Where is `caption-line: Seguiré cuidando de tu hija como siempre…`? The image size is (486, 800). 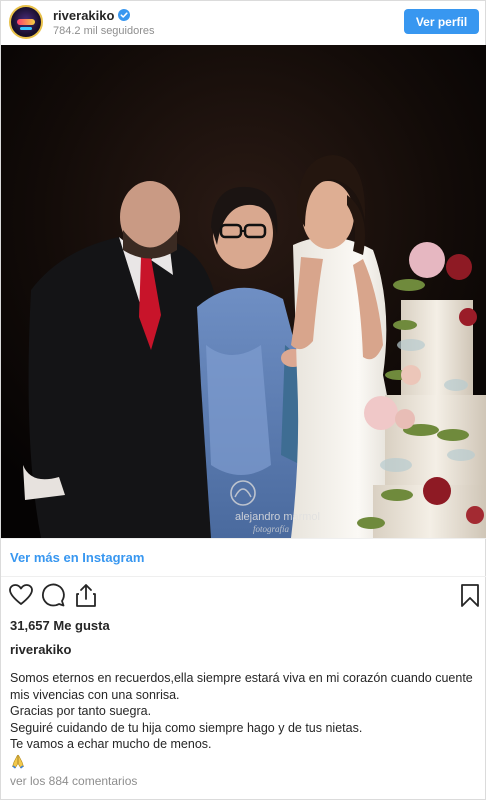 caption-line: Seguiré cuidando de tu hija como siempre… is located at coordinates (186, 727).